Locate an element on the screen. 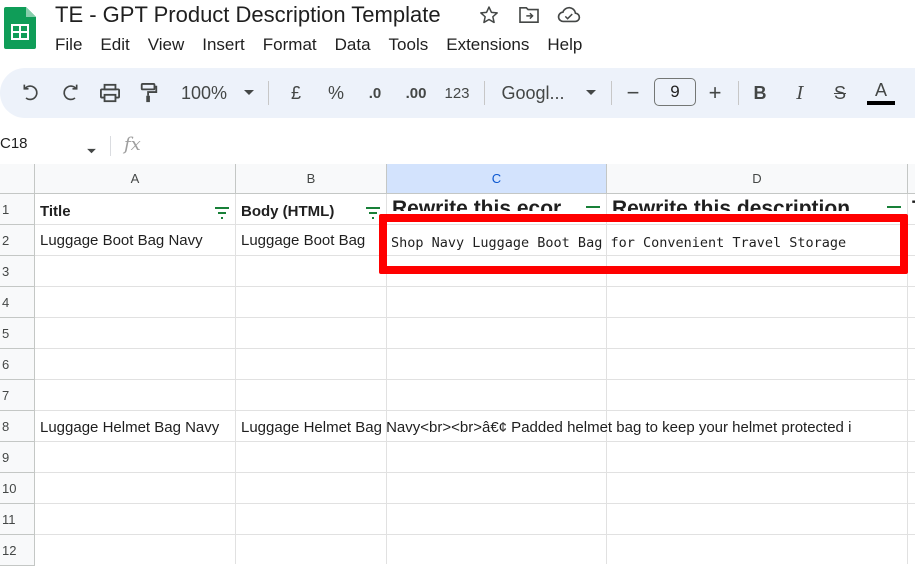  cell-a8: Luggage Helmet Bag Navy is located at coordinates (135, 428).